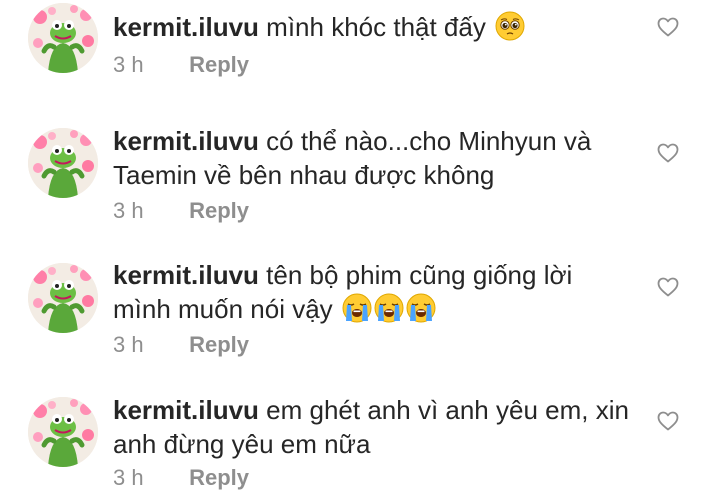 This screenshot has height=492, width=720. I want to click on pleading-face-emoji, so click(510, 26).